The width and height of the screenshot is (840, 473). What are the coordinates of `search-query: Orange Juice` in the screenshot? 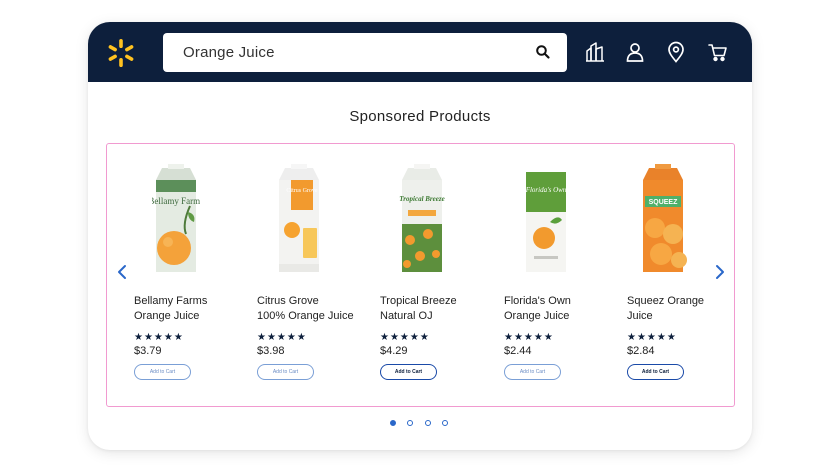 It's located at (229, 52).